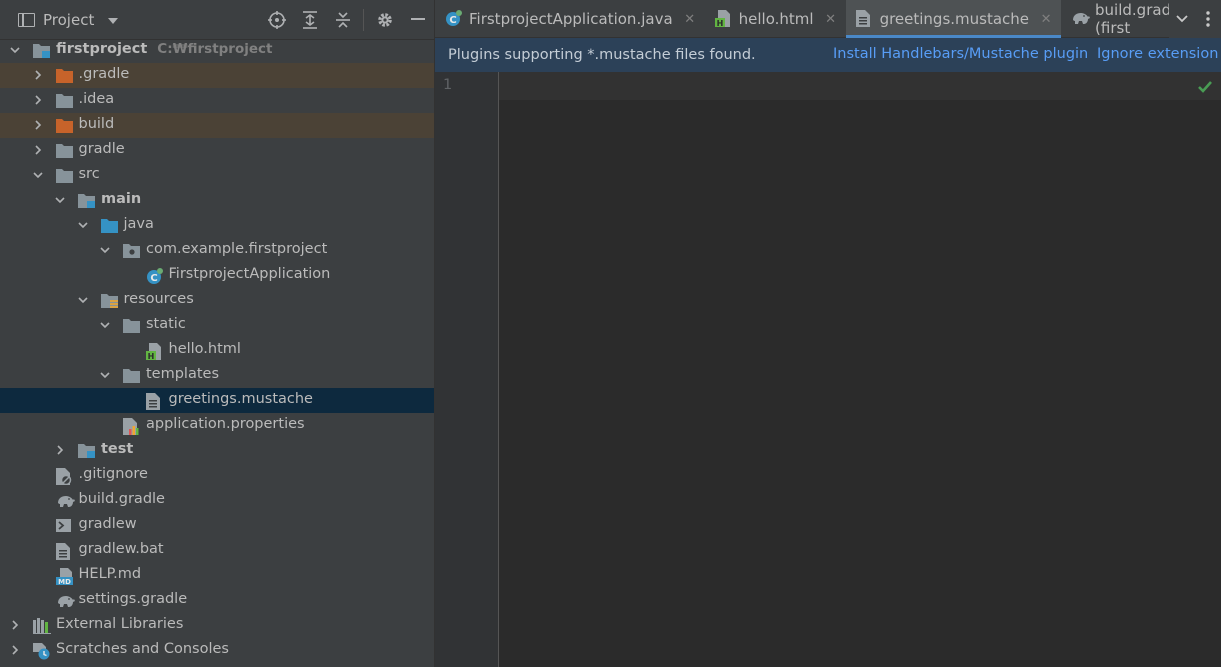 The image size is (1221, 667). Describe the element at coordinates (363, 20) in the screenshot. I see `toolbar-separator` at that location.